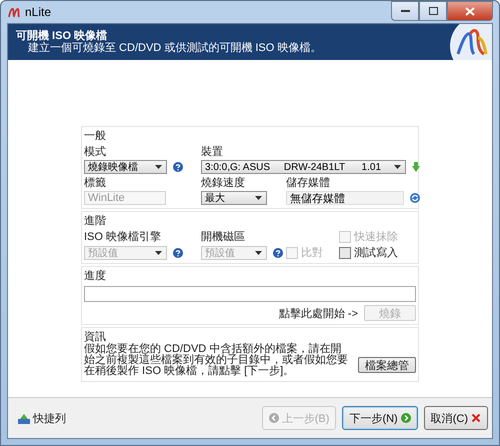  I want to click on checkbox-label: 比對, so click(312, 253).